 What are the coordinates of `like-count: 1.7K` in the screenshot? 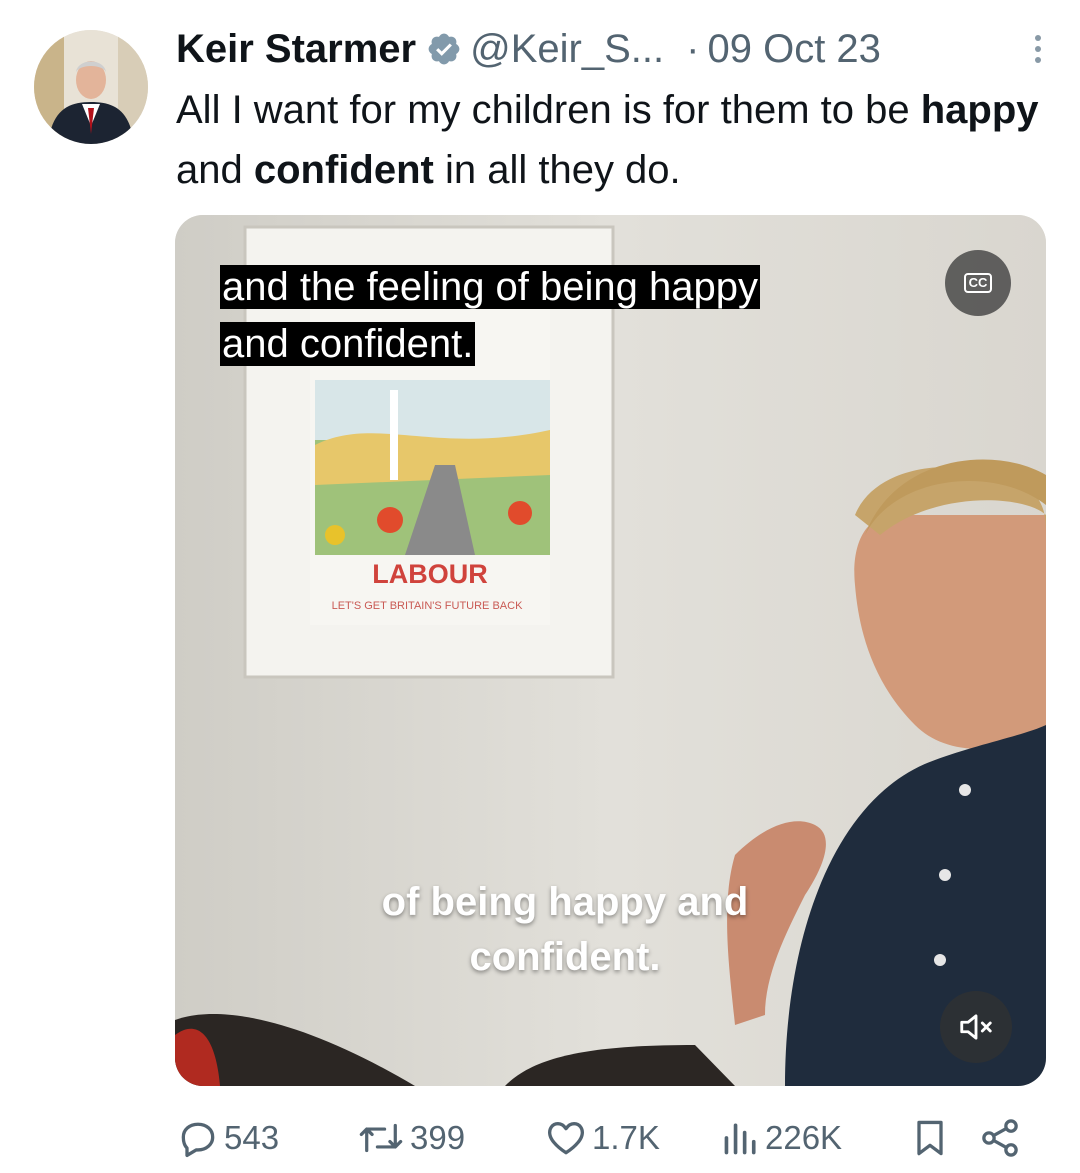 It's located at (626, 1137).